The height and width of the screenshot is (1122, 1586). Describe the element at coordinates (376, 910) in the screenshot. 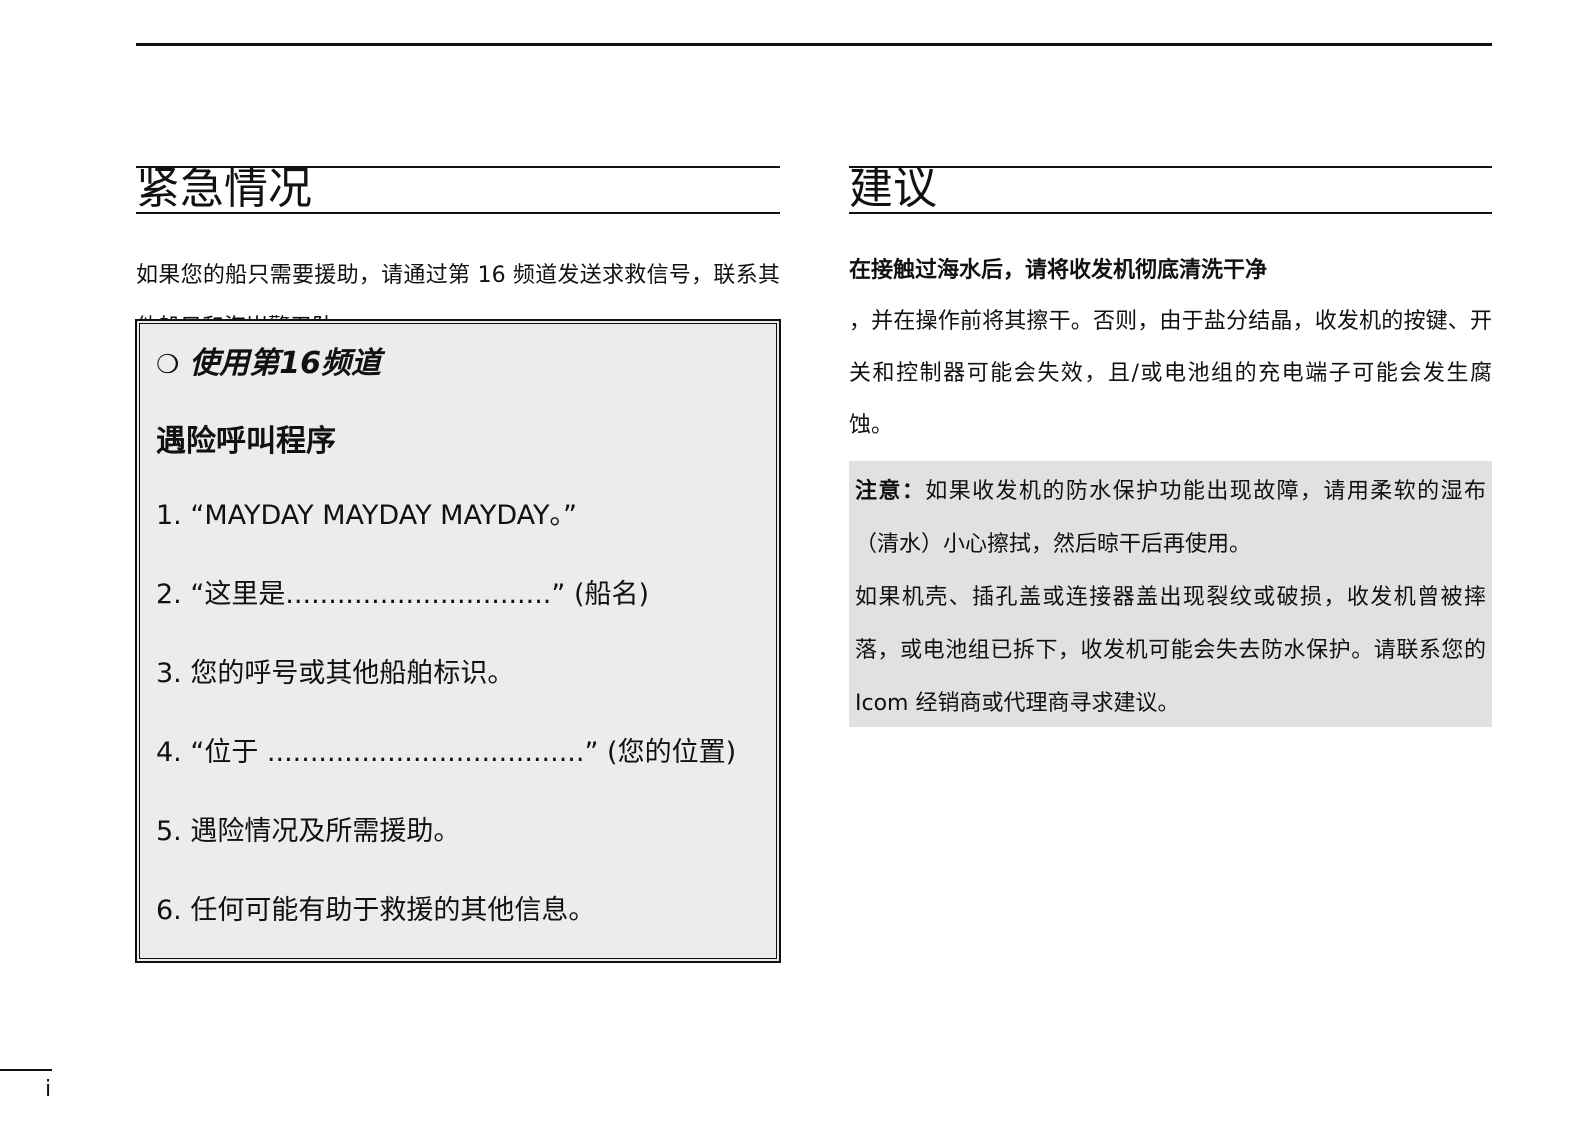

I see `distress-step: 6. 任何可能有助于救援的其他信息。` at that location.